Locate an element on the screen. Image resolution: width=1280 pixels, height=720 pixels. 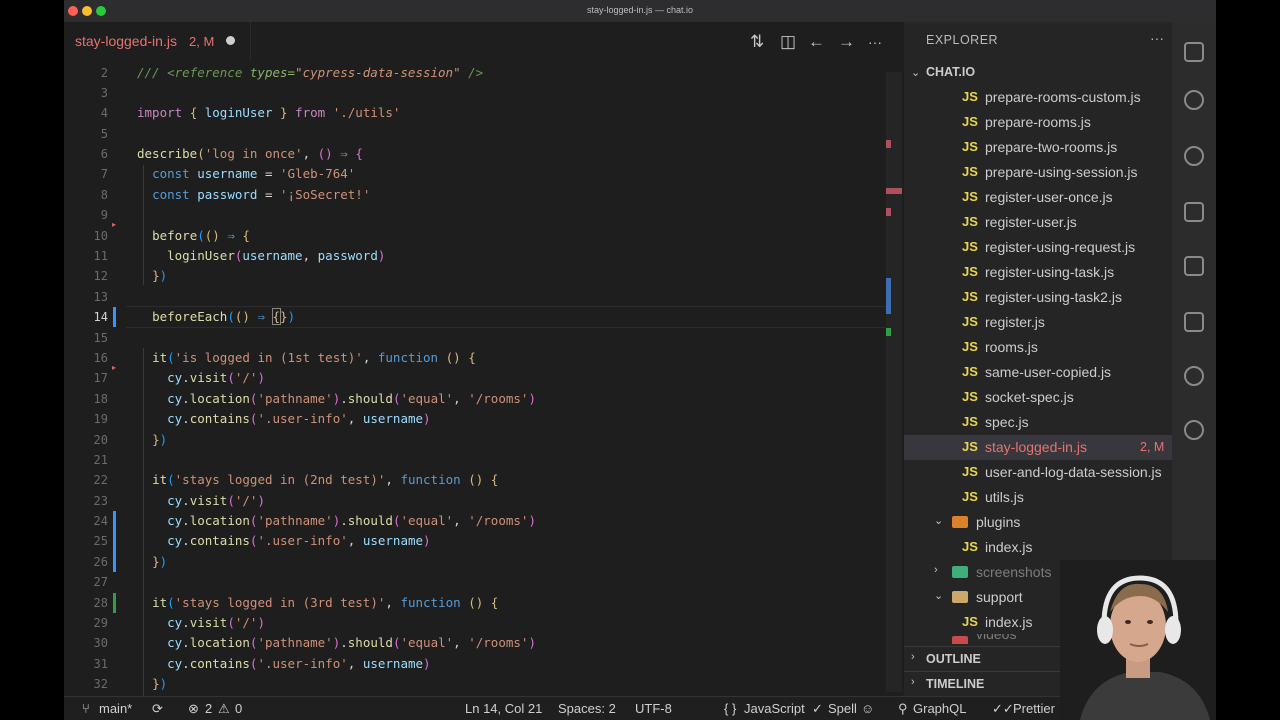
extensions-icon is located at coordinates (1194, 322).